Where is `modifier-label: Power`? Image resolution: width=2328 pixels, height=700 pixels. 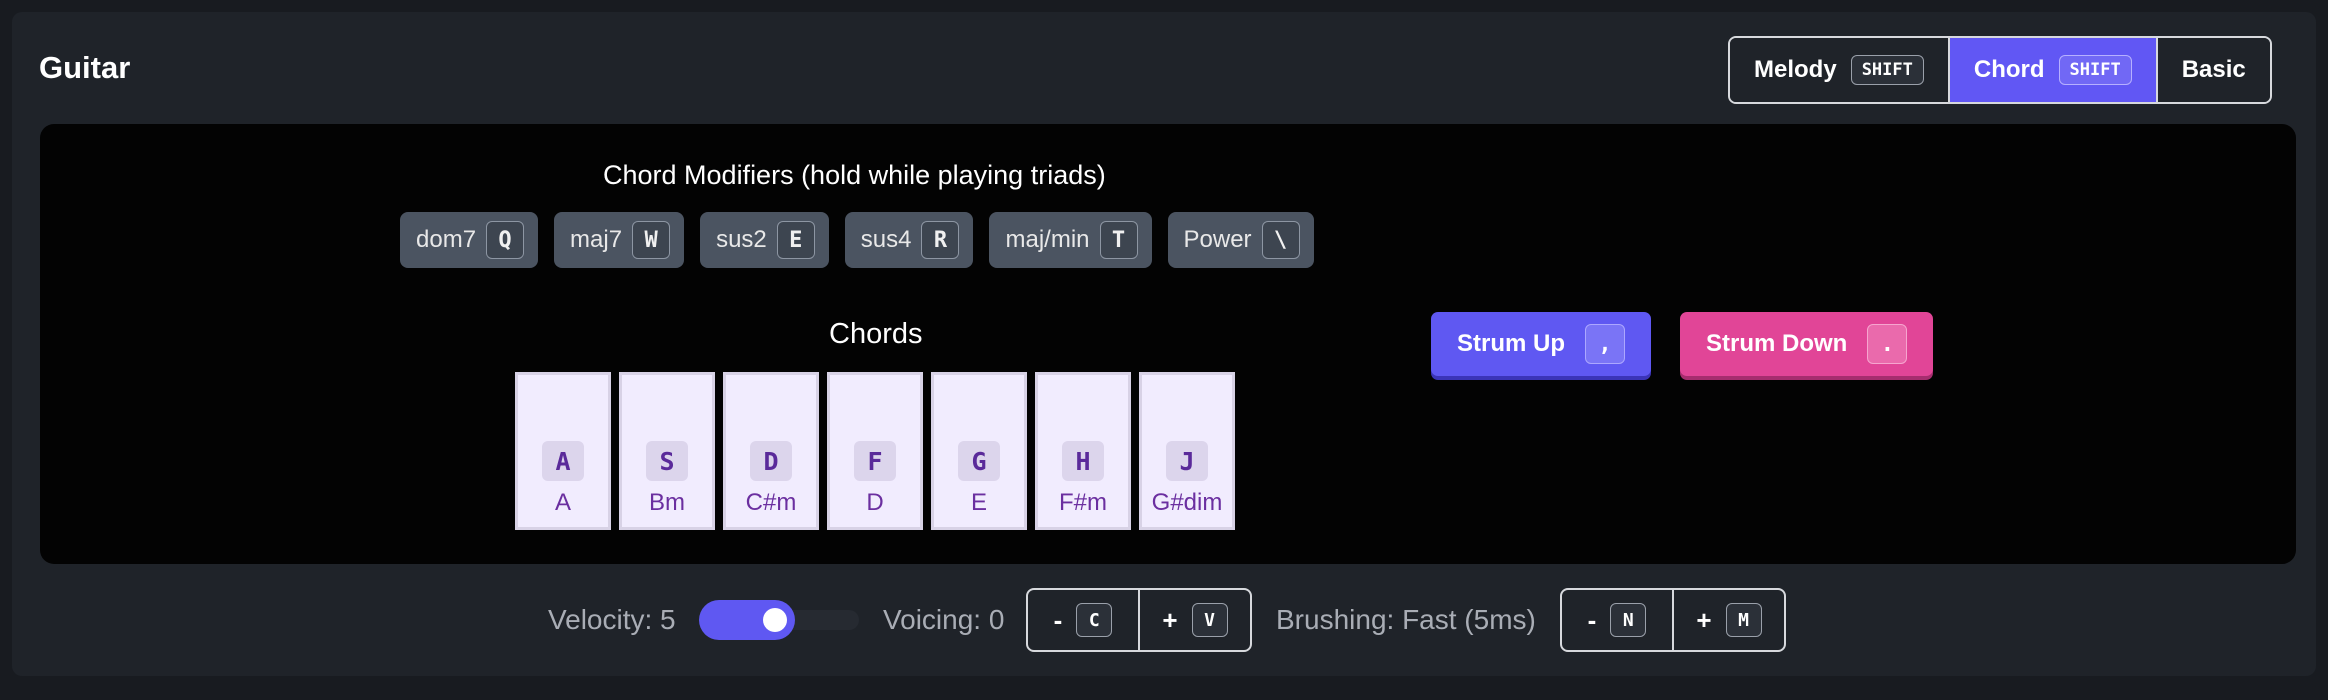 modifier-label: Power is located at coordinates (1217, 239).